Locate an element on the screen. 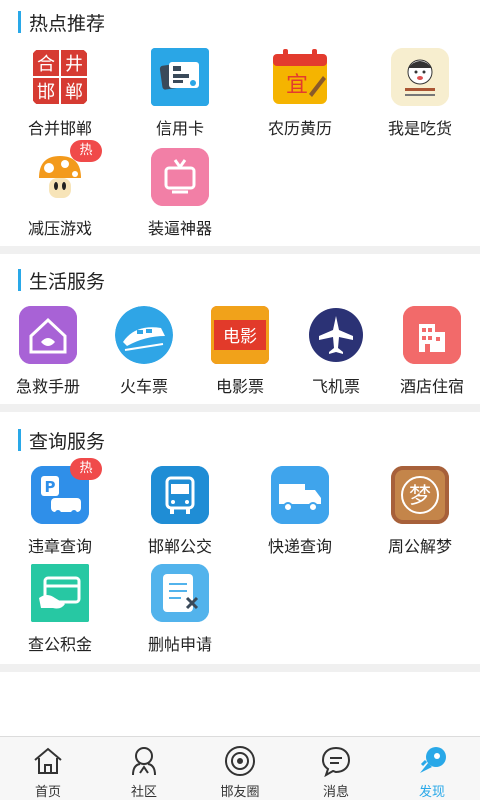 The image size is (480, 800). tile-label: 查公积金 is located at coordinates (59, 644).